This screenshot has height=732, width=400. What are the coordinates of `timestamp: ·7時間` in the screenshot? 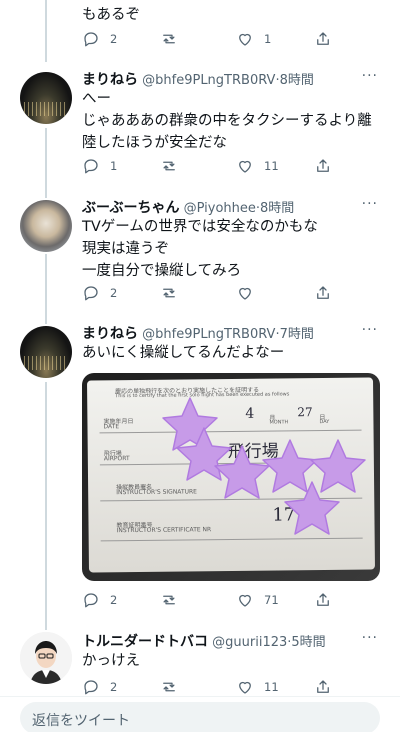 It's located at (294, 334).